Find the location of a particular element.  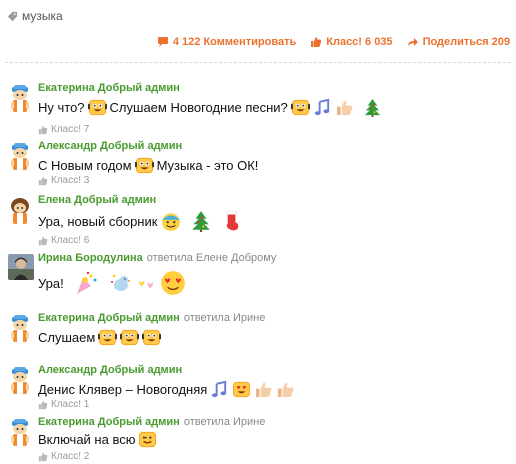

admin-avatar-girl is located at coordinates (20, 211).